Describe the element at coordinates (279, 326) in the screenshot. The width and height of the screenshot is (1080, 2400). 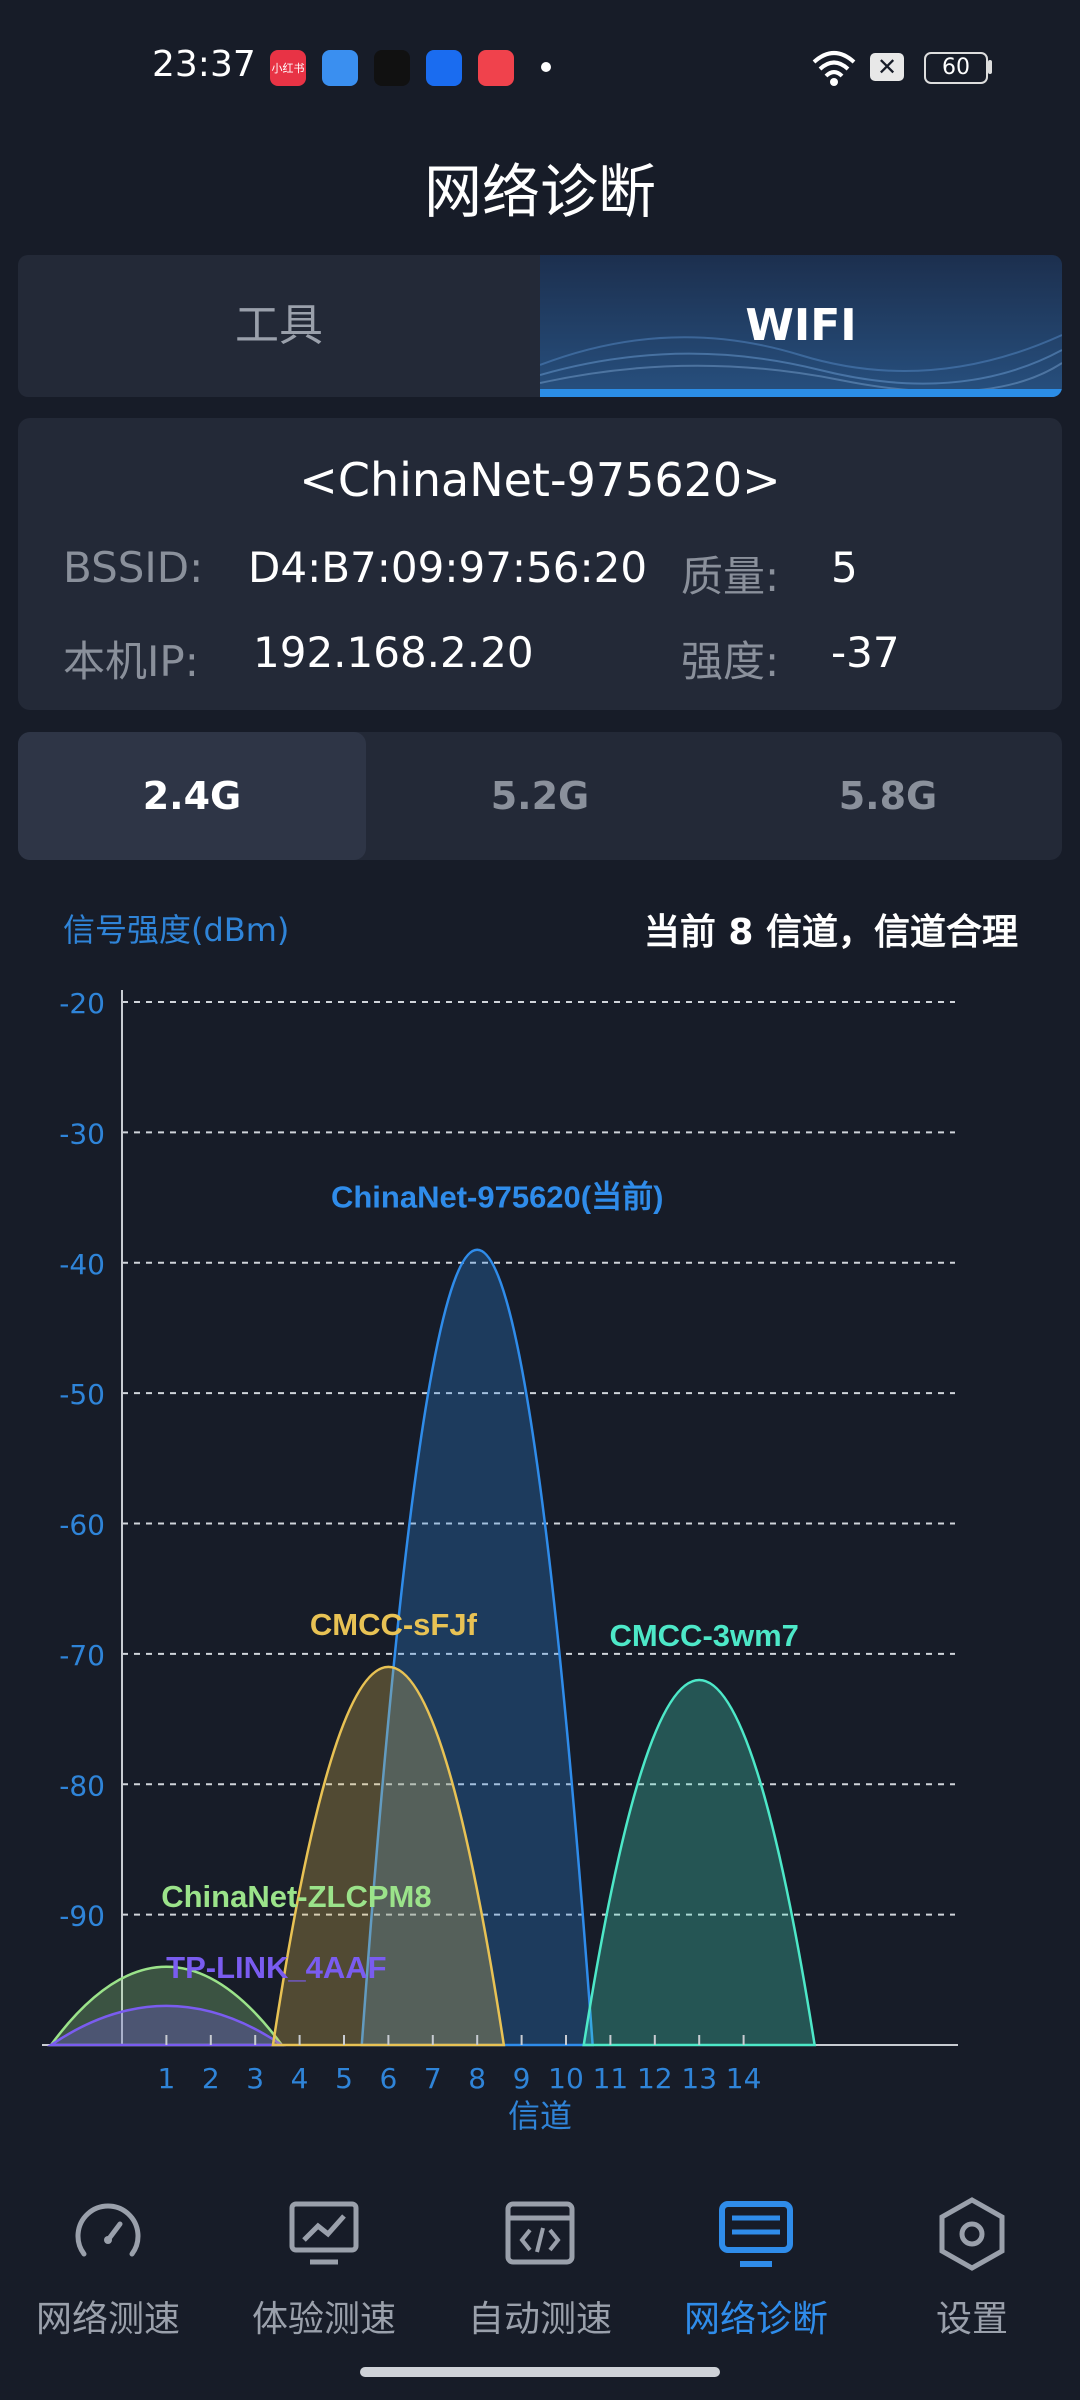
I see `tab-tools: 工具` at that location.